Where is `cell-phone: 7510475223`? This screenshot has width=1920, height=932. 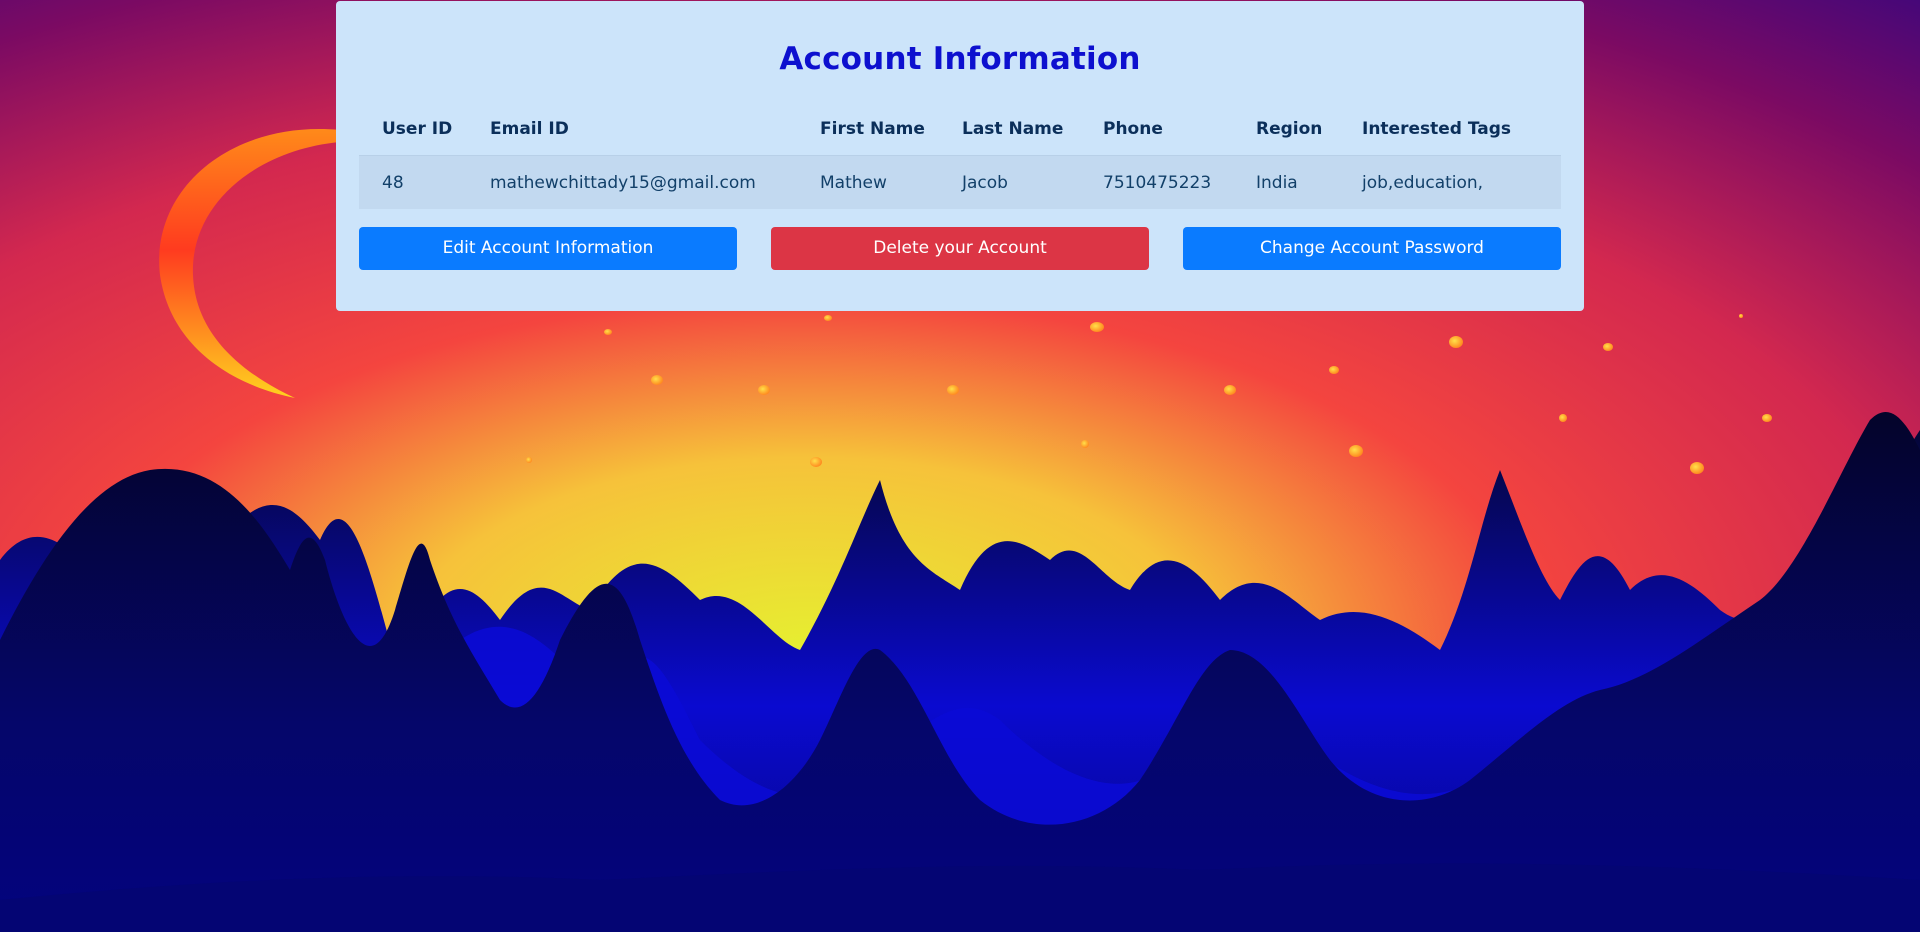
cell-phone: 7510475223 is located at coordinates (1157, 183).